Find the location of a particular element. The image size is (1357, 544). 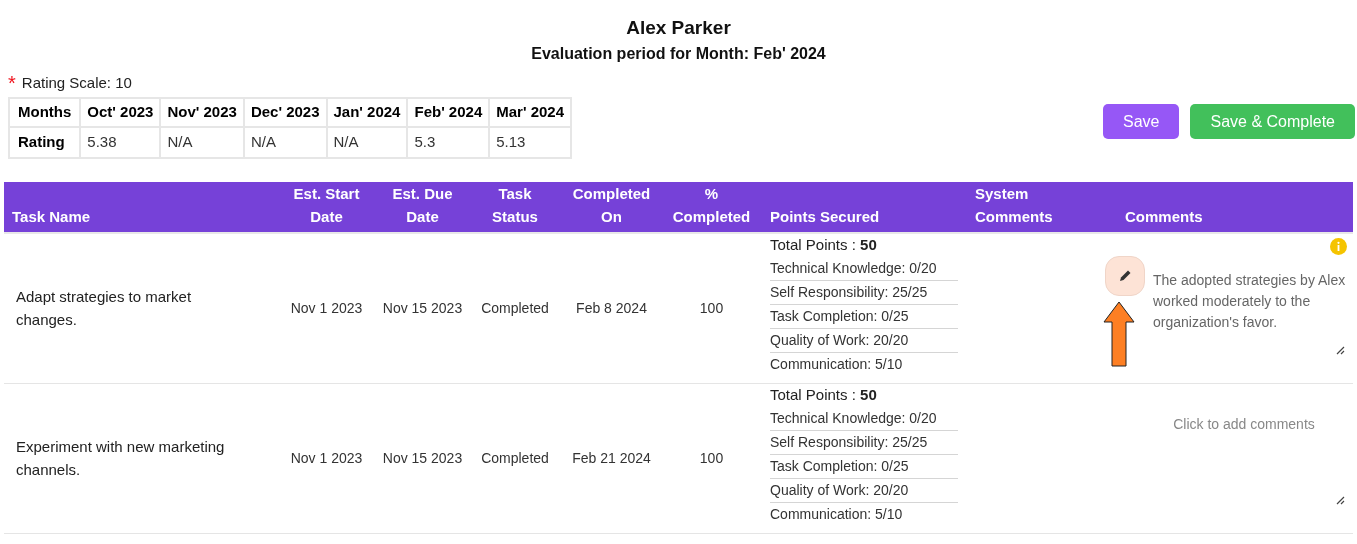

save-complete-button: Save & Complete is located at coordinates (1272, 121).